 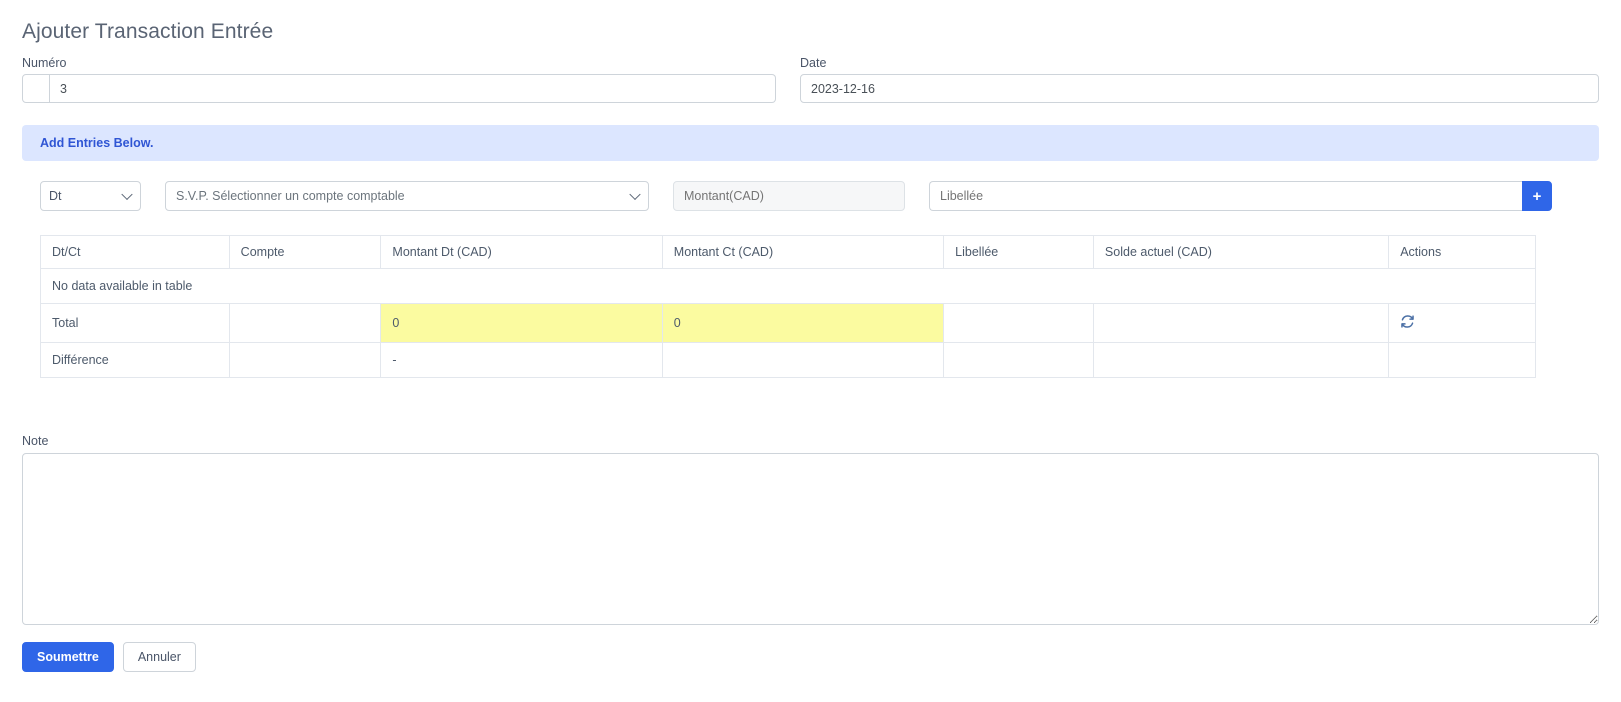 I want to click on note-label: Note, so click(x=35, y=441).